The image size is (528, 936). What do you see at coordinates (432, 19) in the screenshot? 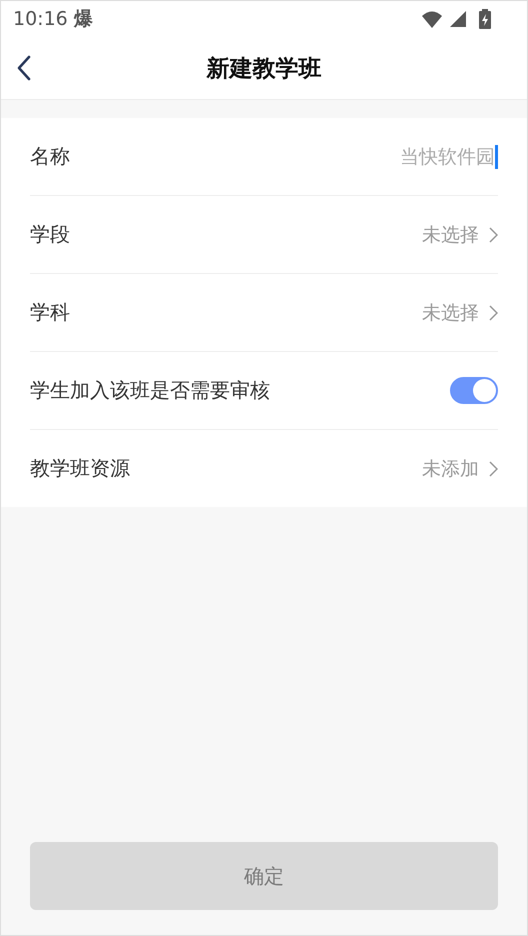
I see `wifi-icon` at bounding box center [432, 19].